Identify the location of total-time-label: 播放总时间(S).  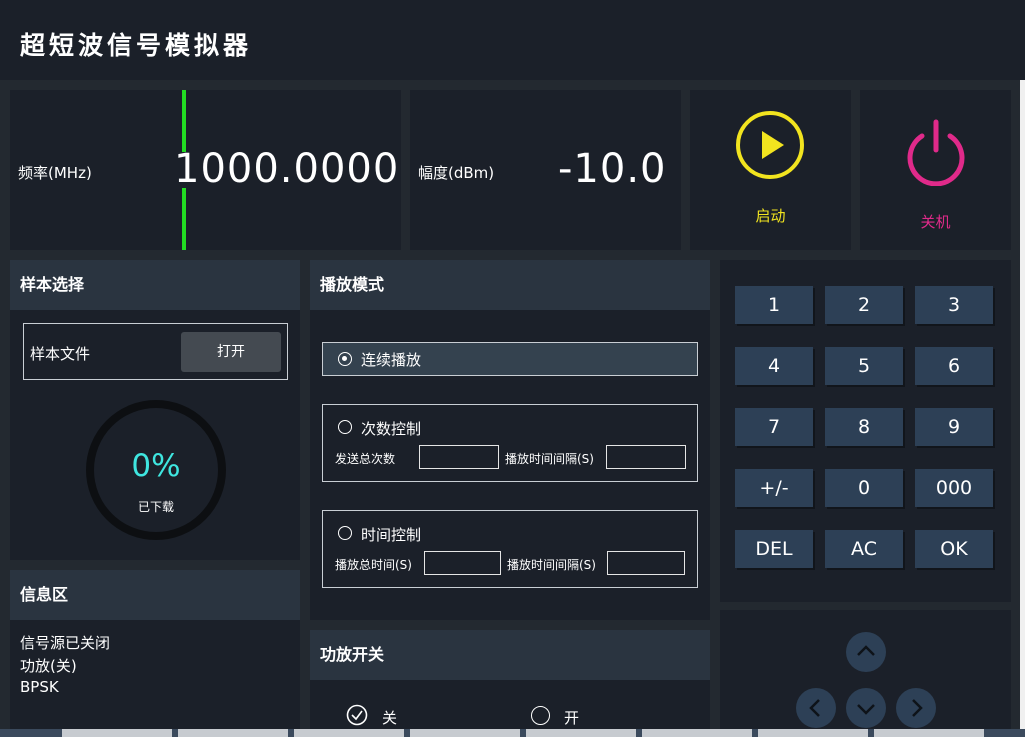
(373, 565).